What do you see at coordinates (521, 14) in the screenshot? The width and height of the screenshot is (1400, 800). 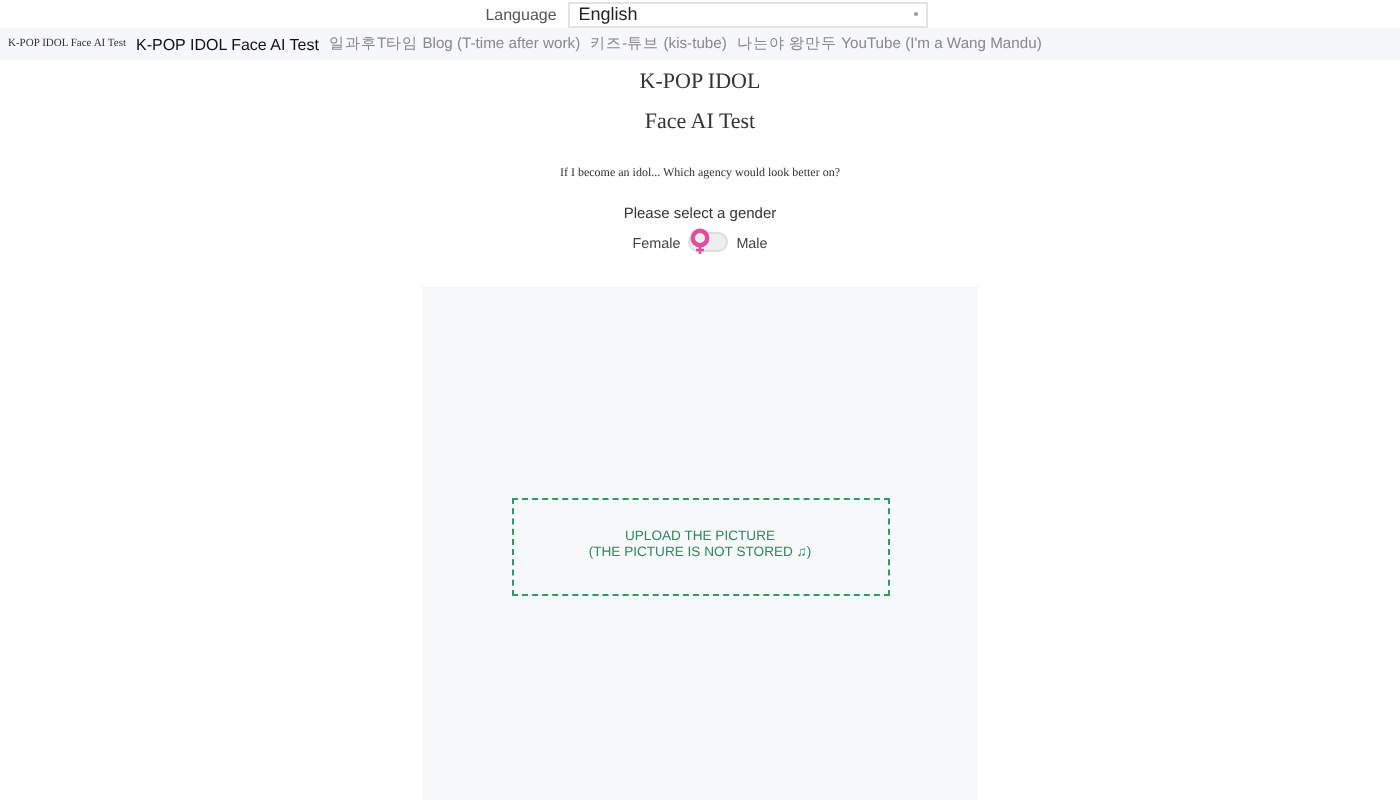 I see `language-label: Language` at bounding box center [521, 14].